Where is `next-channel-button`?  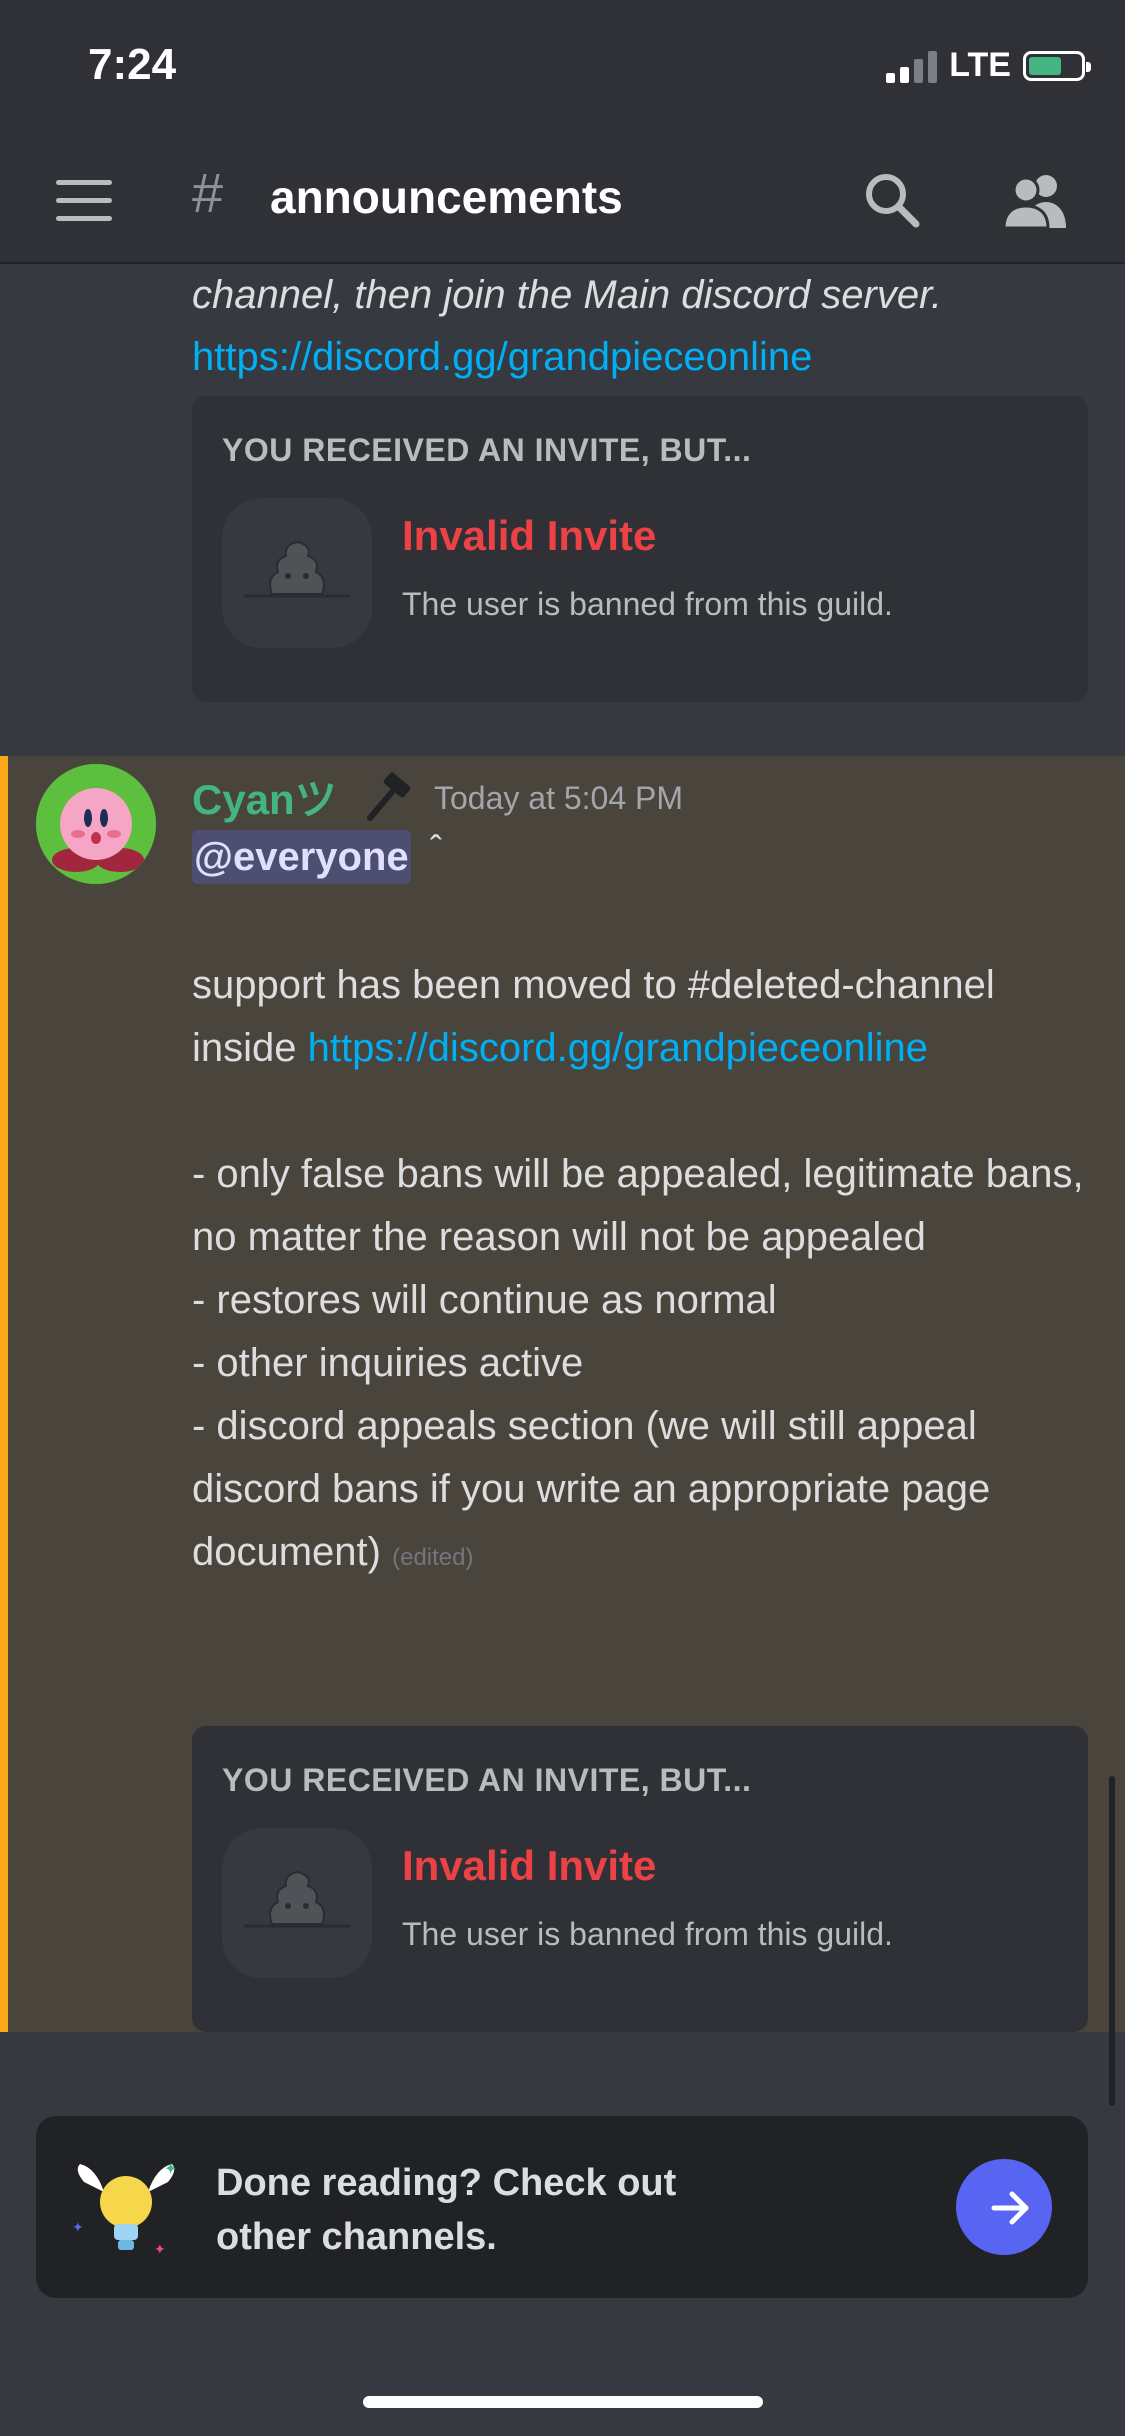 next-channel-button is located at coordinates (1004, 2207).